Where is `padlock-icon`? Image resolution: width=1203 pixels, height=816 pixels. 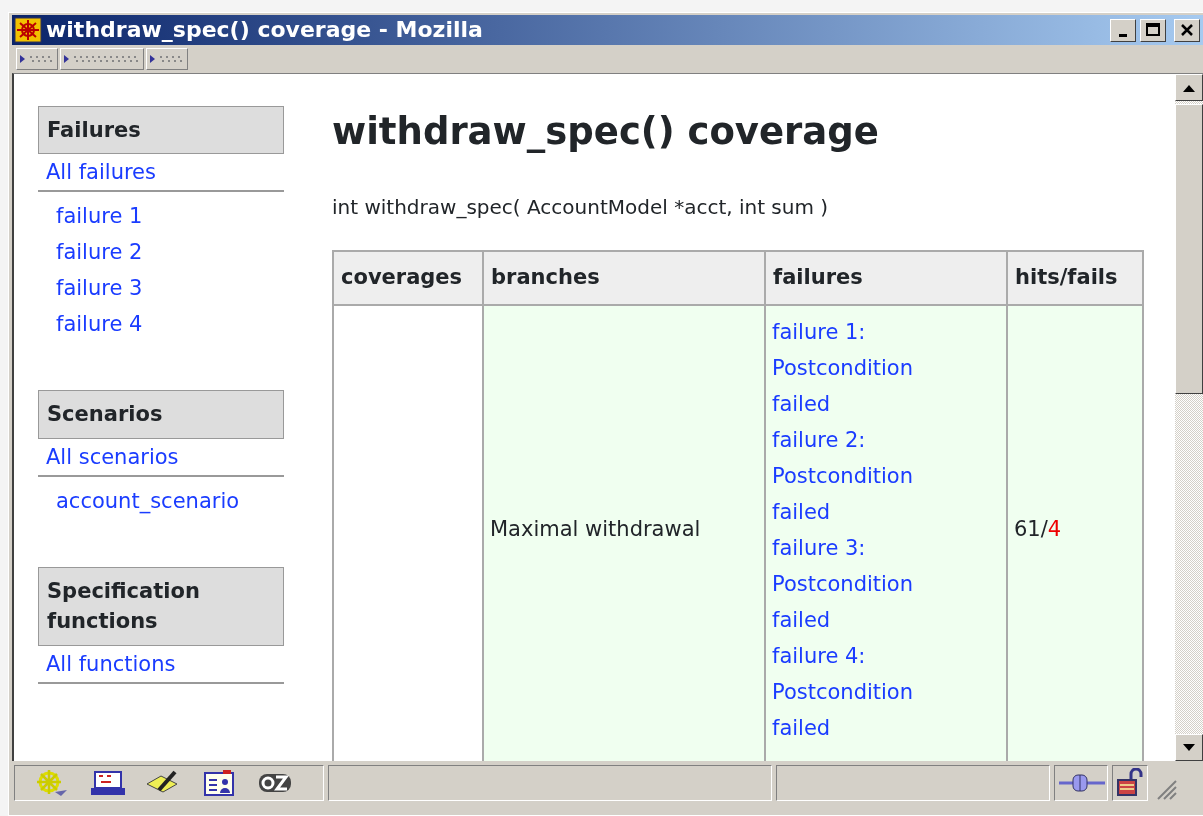 padlock-icon is located at coordinates (1130, 783).